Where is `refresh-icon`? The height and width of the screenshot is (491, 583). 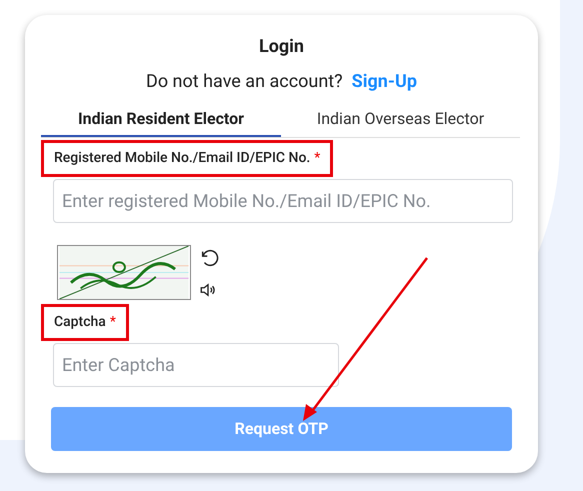 refresh-icon is located at coordinates (210, 258).